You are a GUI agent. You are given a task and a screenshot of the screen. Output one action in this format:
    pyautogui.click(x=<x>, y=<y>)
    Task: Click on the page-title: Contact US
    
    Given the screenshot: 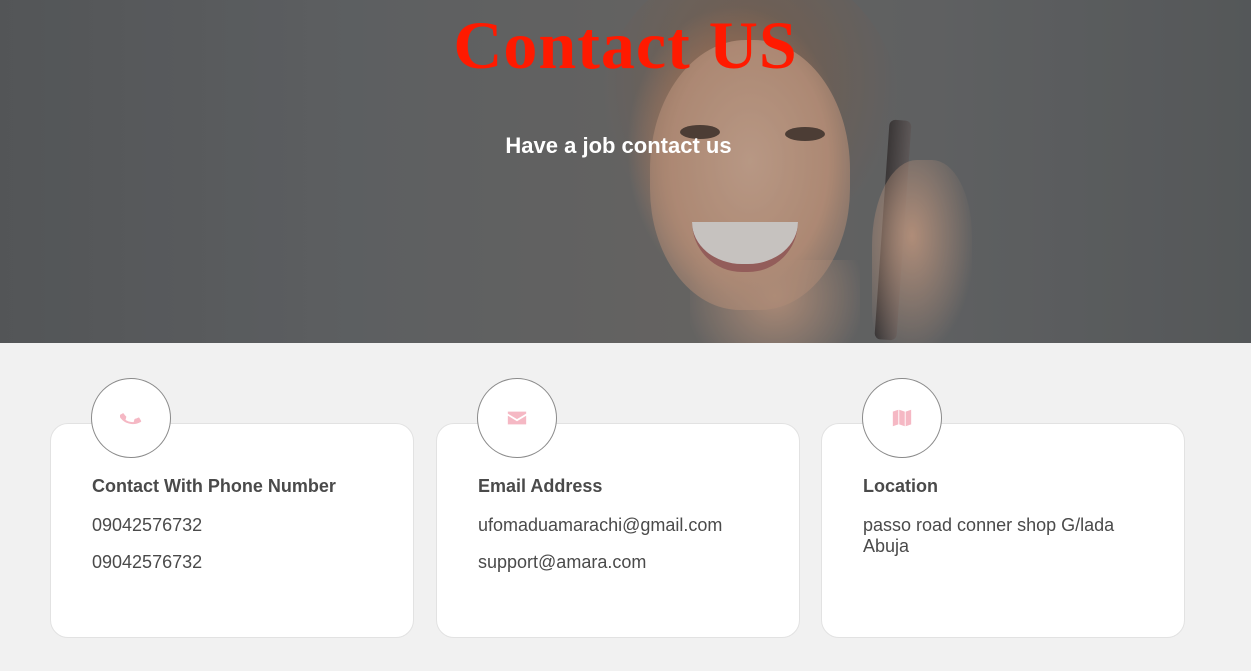 What is the action you would take?
    pyautogui.click(x=625, y=45)
    